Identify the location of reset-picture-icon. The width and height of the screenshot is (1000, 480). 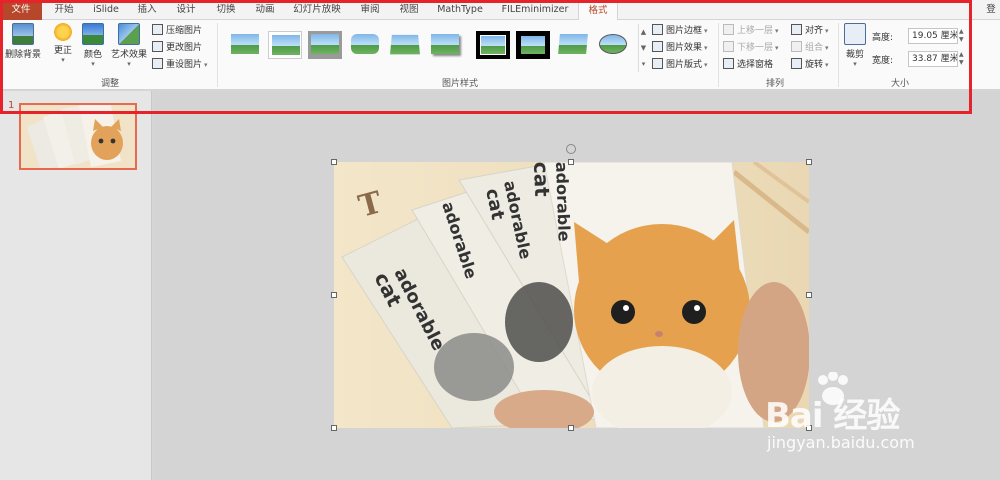
(157, 63).